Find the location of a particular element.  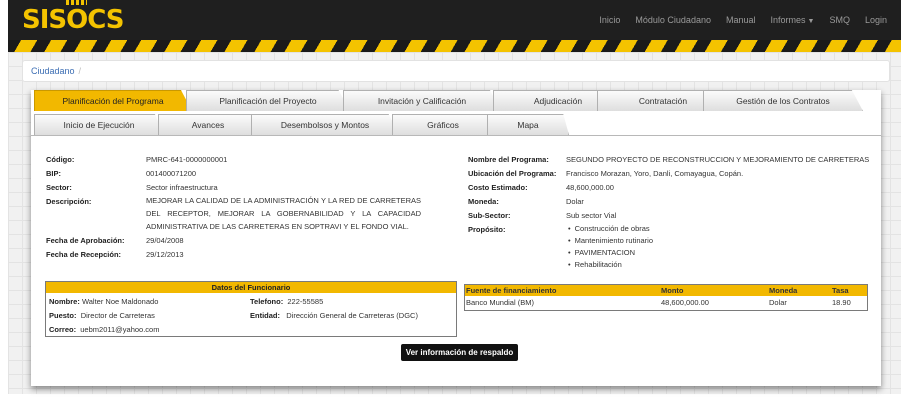

nav-informes: Informes ▼ is located at coordinates (793, 20).